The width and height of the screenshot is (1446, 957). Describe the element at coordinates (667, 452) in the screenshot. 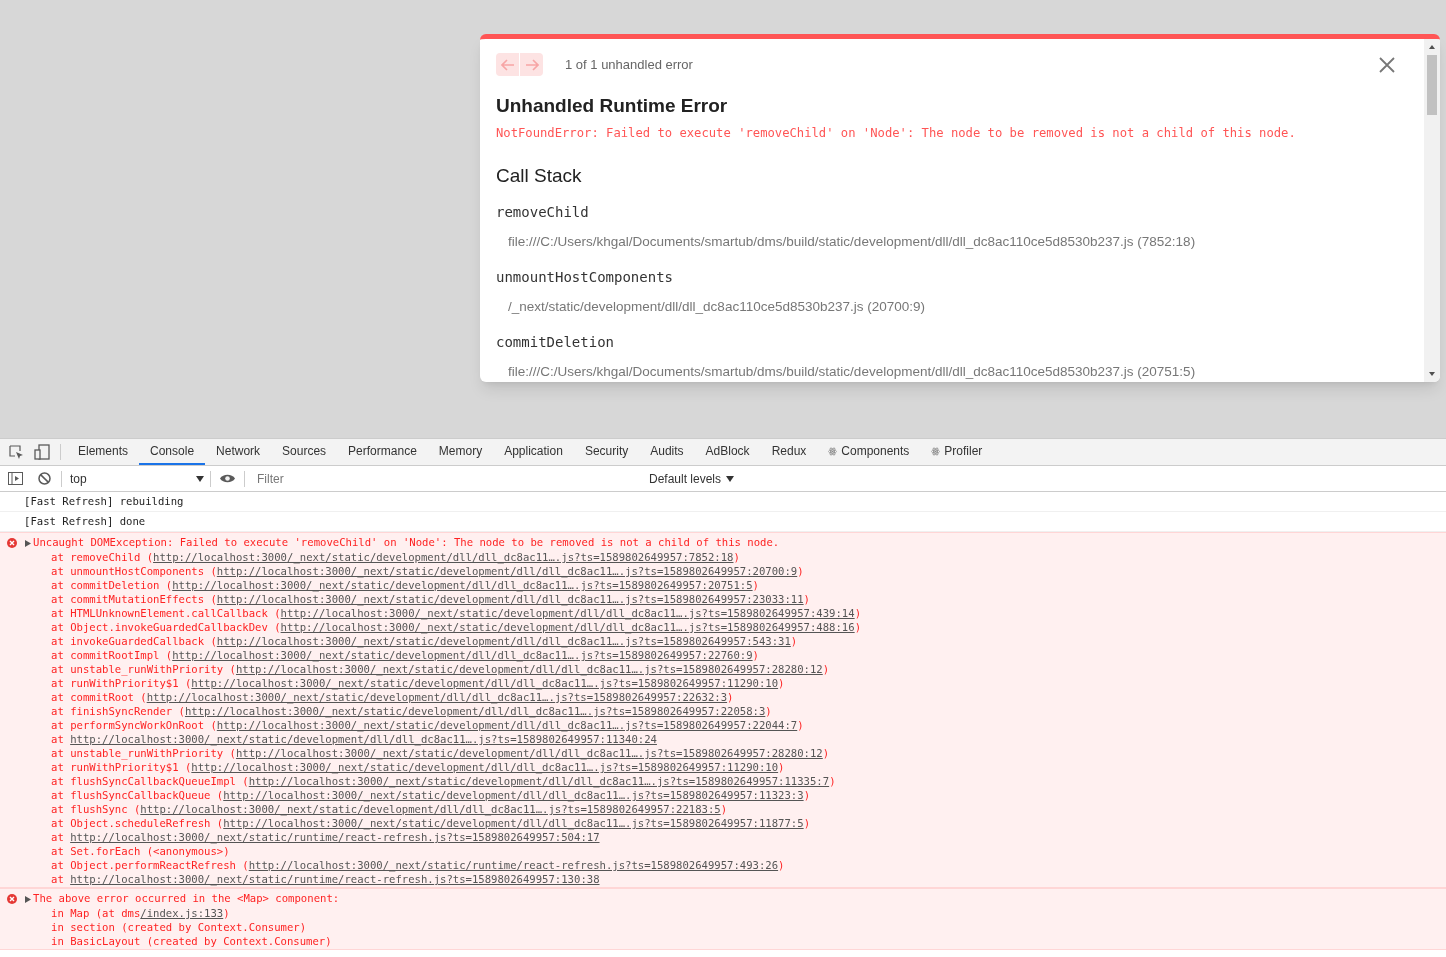

I see `devtools-tab: Audits` at that location.